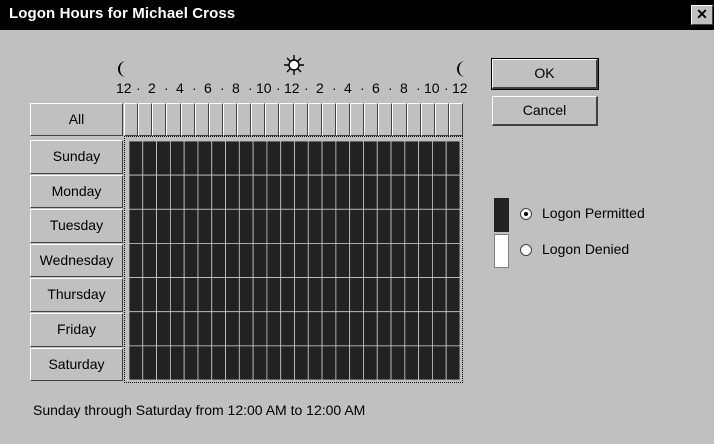  Describe the element at coordinates (526, 250) in the screenshot. I see `logon-denied-radio` at that location.